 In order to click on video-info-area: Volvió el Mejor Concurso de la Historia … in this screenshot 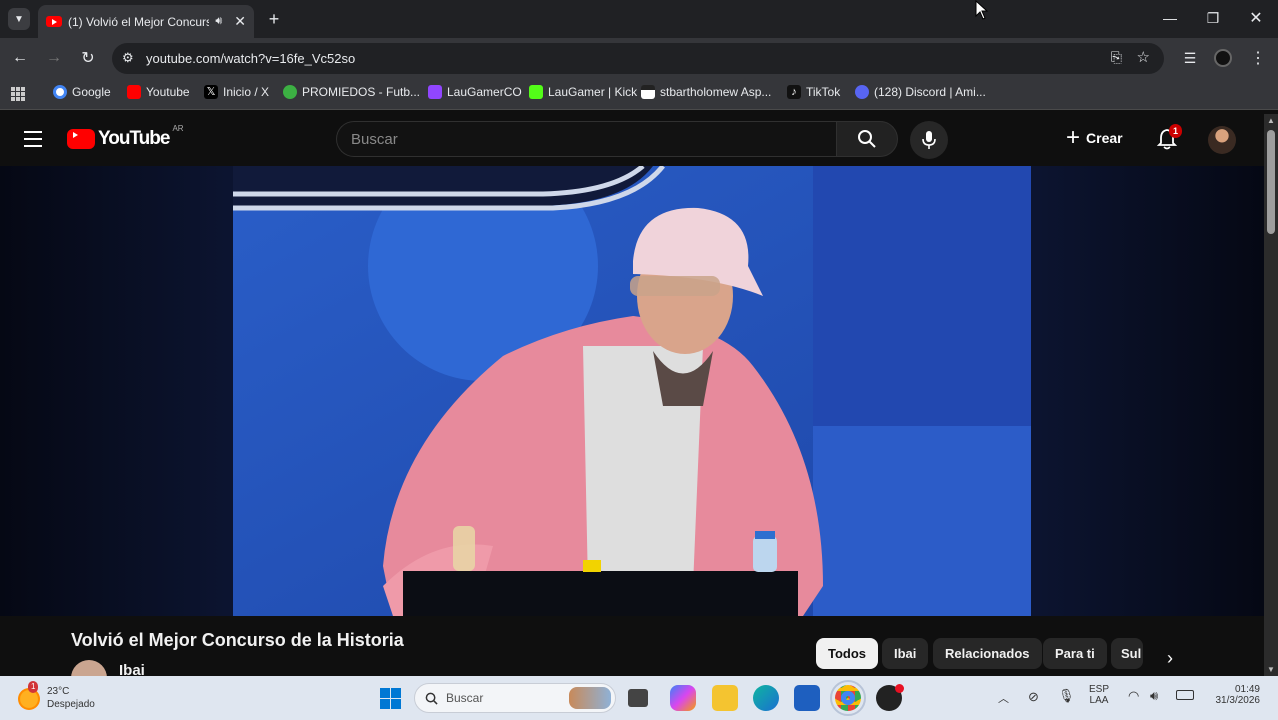, I will do `click(632, 656)`.